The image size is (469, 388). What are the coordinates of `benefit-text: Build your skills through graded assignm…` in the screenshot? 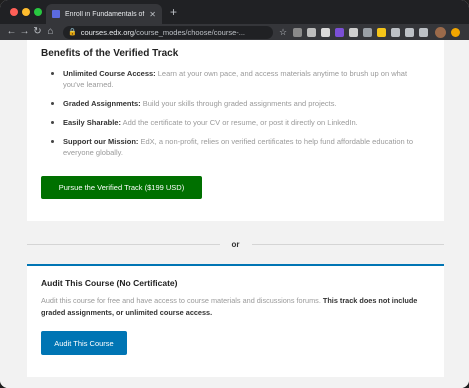 It's located at (238, 103).